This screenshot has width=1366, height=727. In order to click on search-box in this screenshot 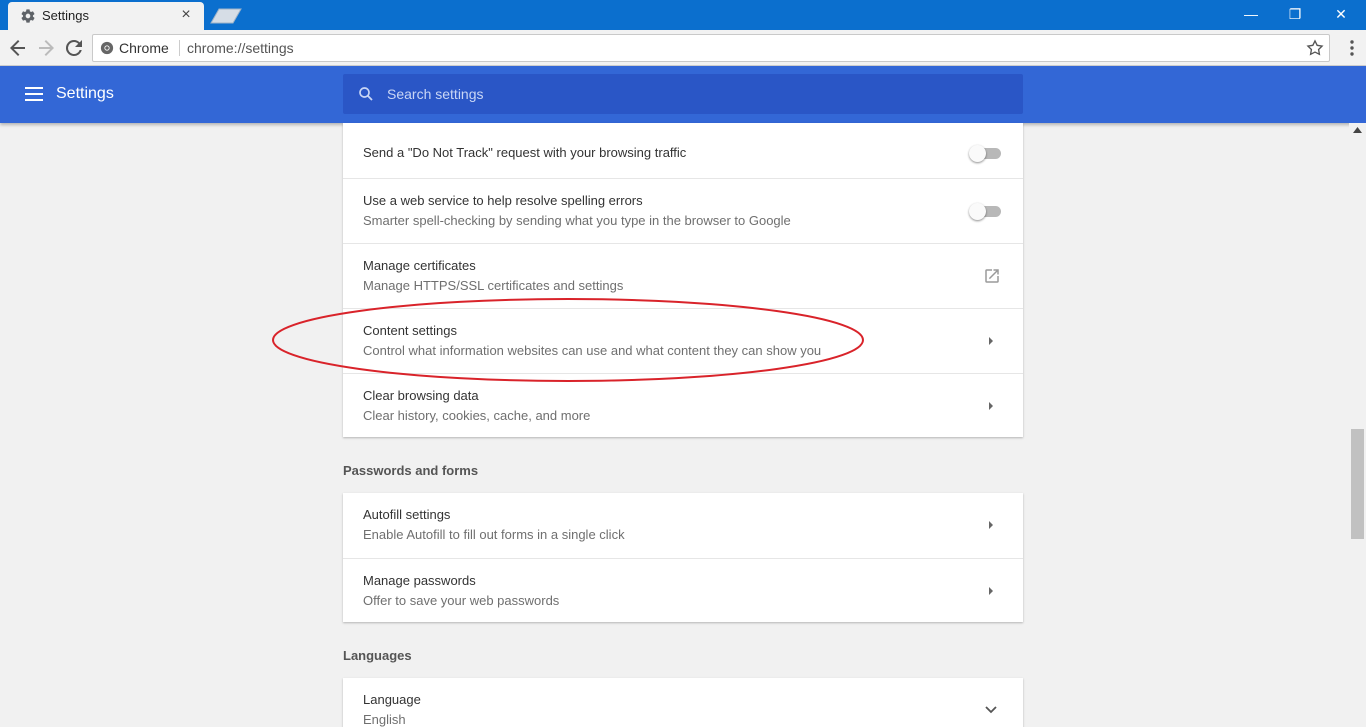, I will do `click(683, 94)`.